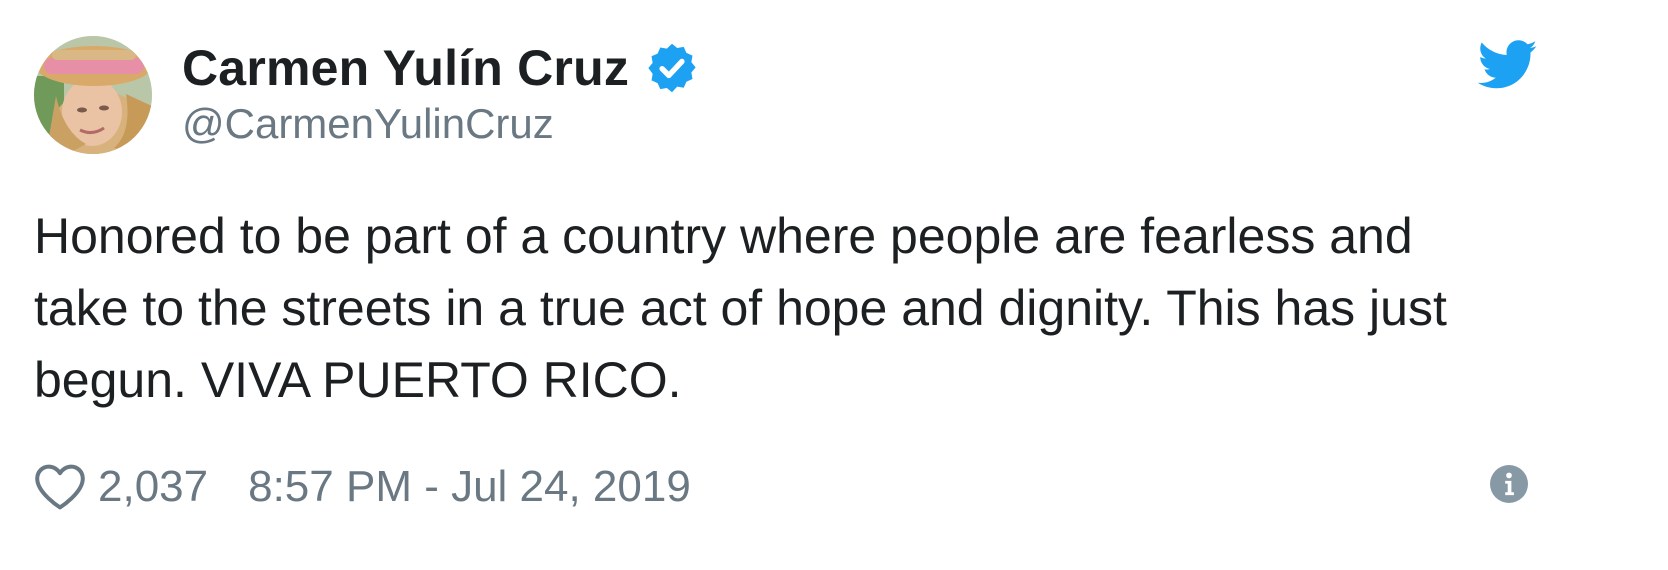 The width and height of the screenshot is (1668, 570). I want to click on avatar-photo, so click(93, 95).